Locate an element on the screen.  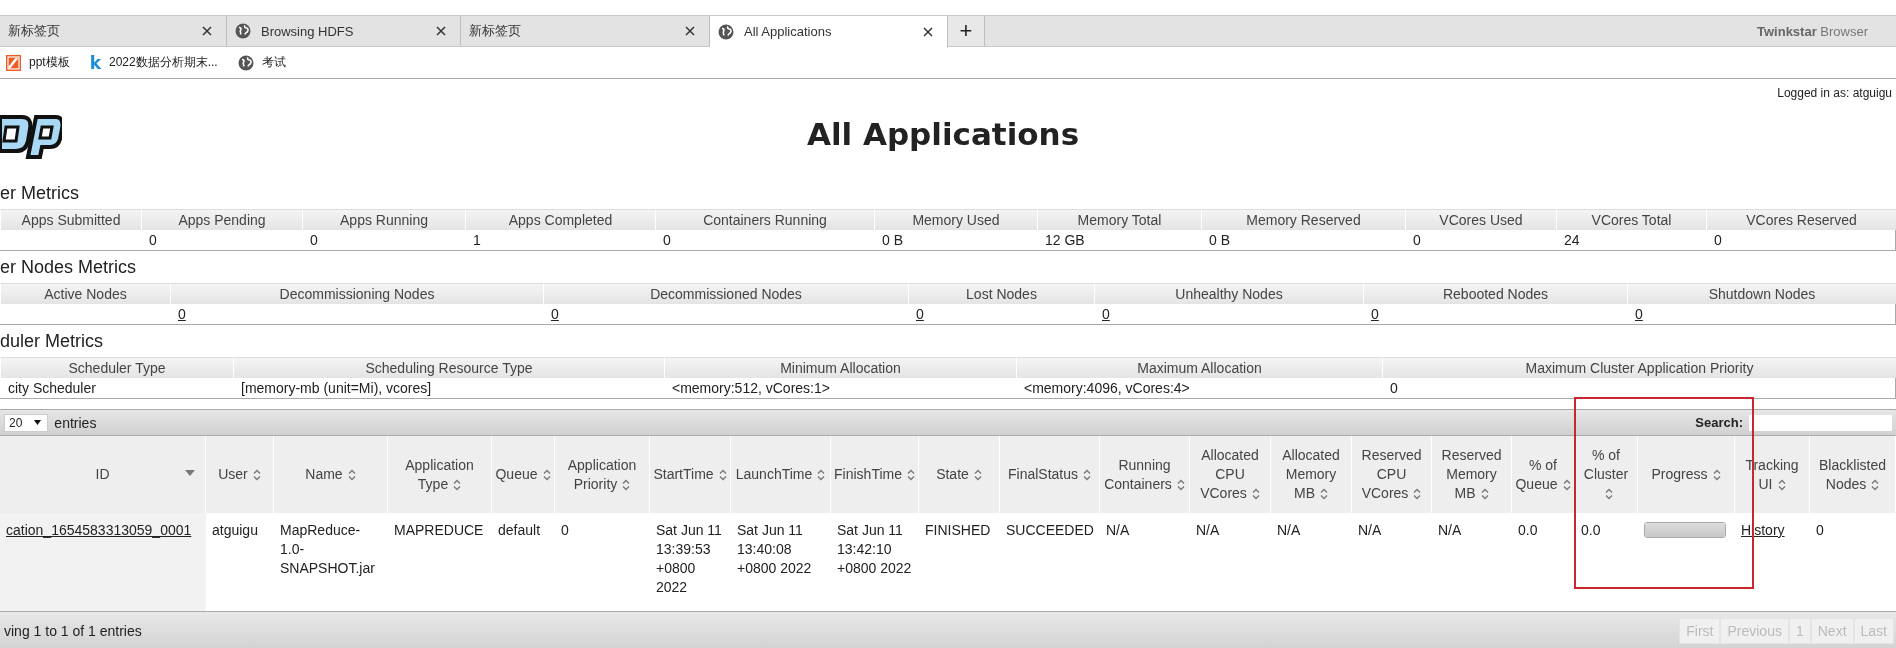
entries-label: entries is located at coordinates (75, 422).